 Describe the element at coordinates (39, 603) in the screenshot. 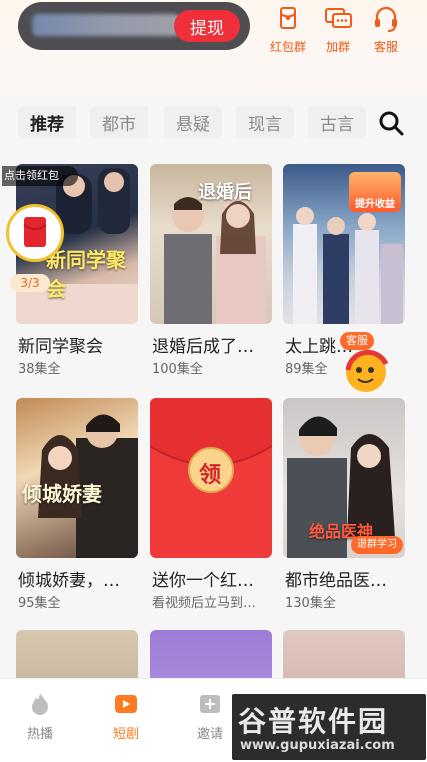

I see `drama-episodes: 95集全` at that location.